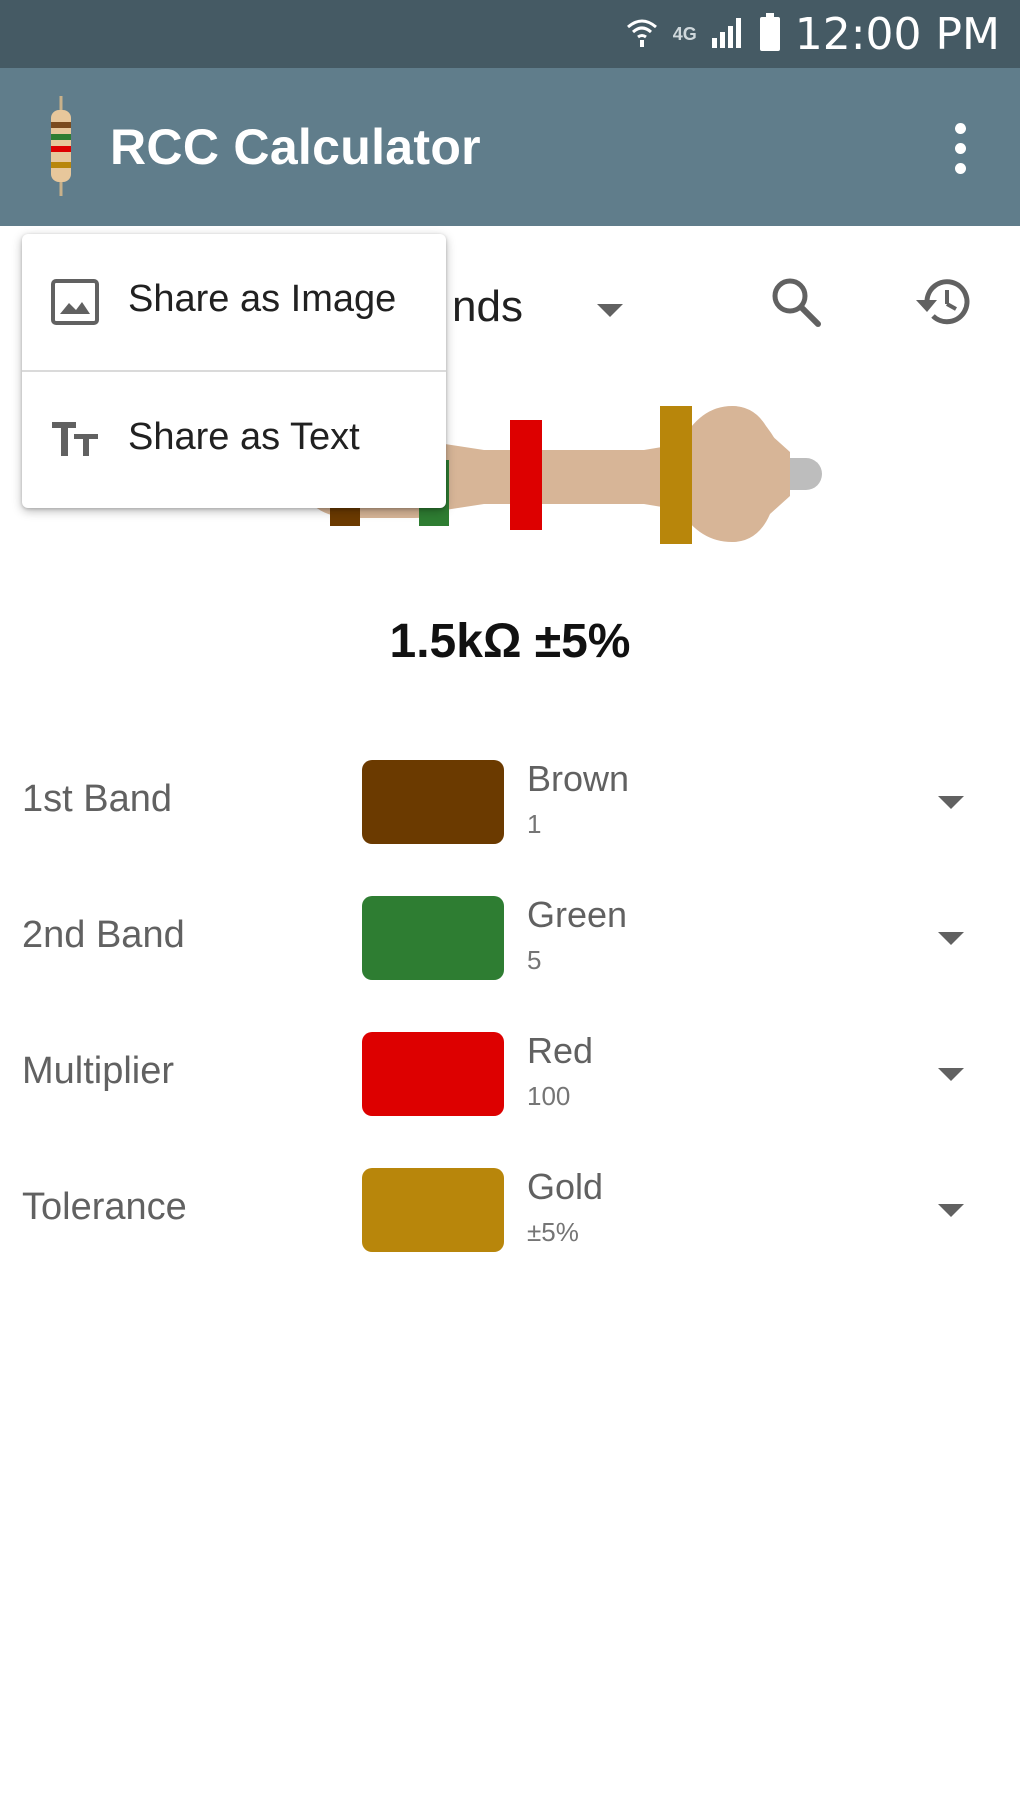 This screenshot has width=1020, height=1813. I want to click on signal-icon, so click(728, 34).